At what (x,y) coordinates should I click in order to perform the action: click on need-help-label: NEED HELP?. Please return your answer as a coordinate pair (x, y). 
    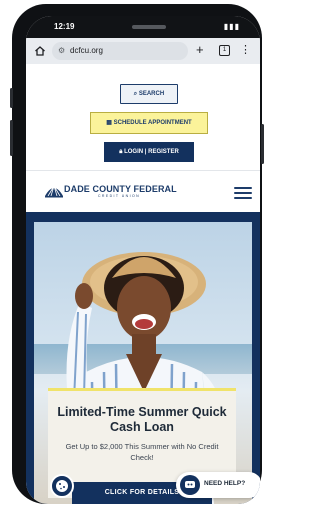
    Looking at the image, I should click on (225, 483).